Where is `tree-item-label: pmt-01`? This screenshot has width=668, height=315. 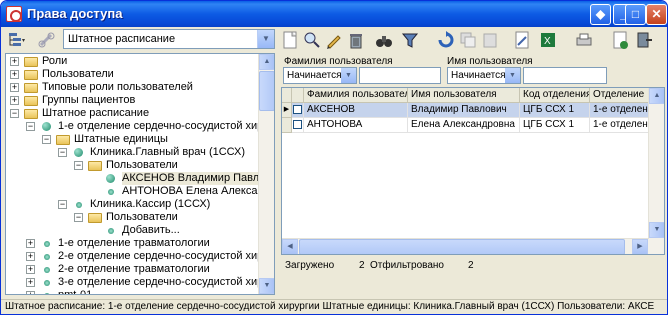 tree-item-label: pmt-01 is located at coordinates (75, 292).